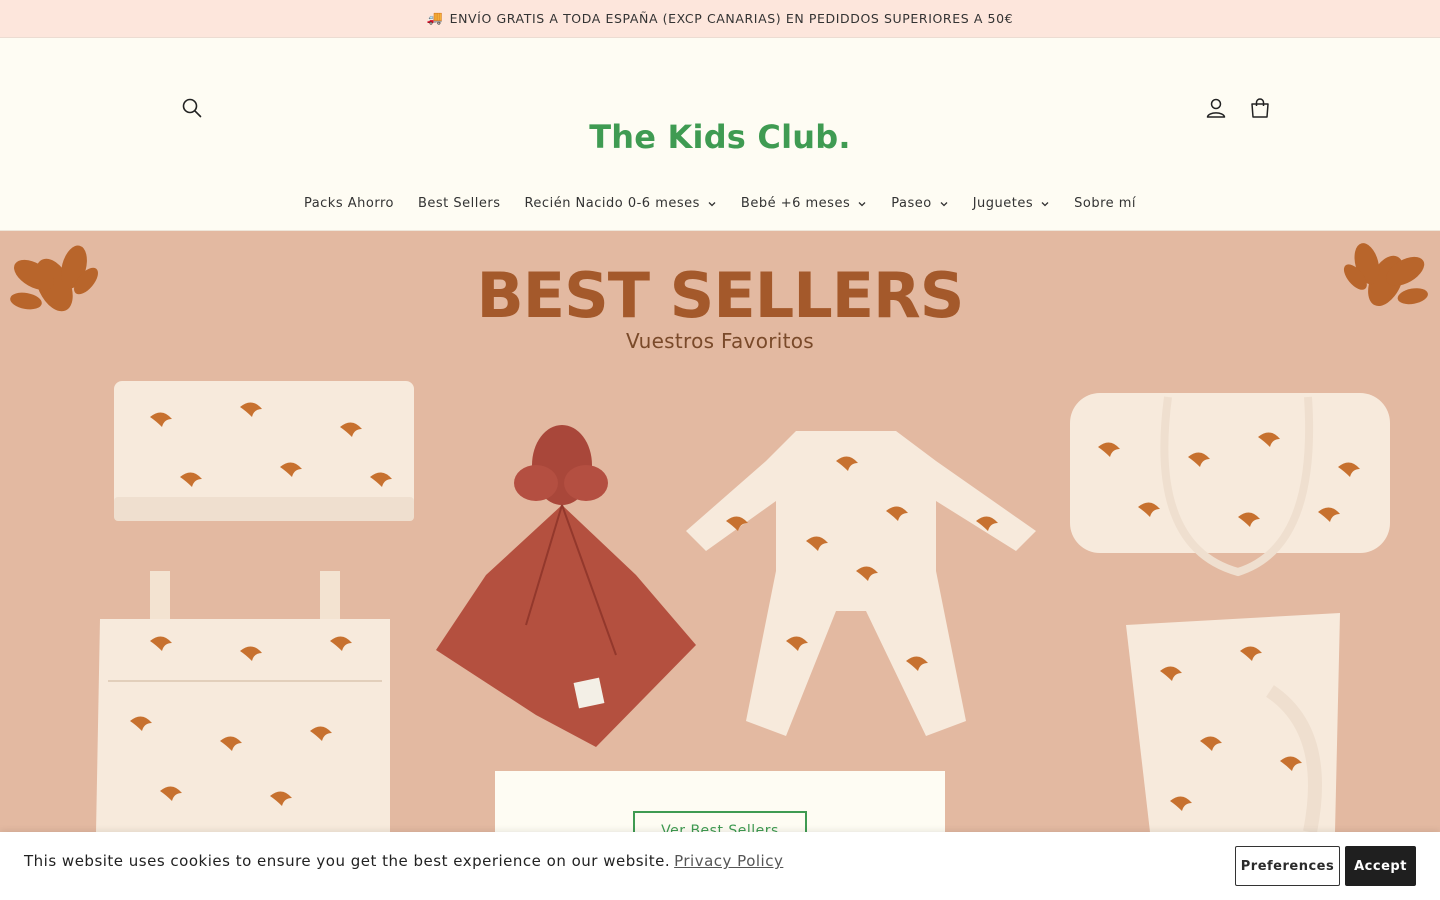 Image resolution: width=1440 pixels, height=900 pixels. Describe the element at coordinates (1287, 866) in the screenshot. I see `cookie-preferences-button: Preferences` at that location.